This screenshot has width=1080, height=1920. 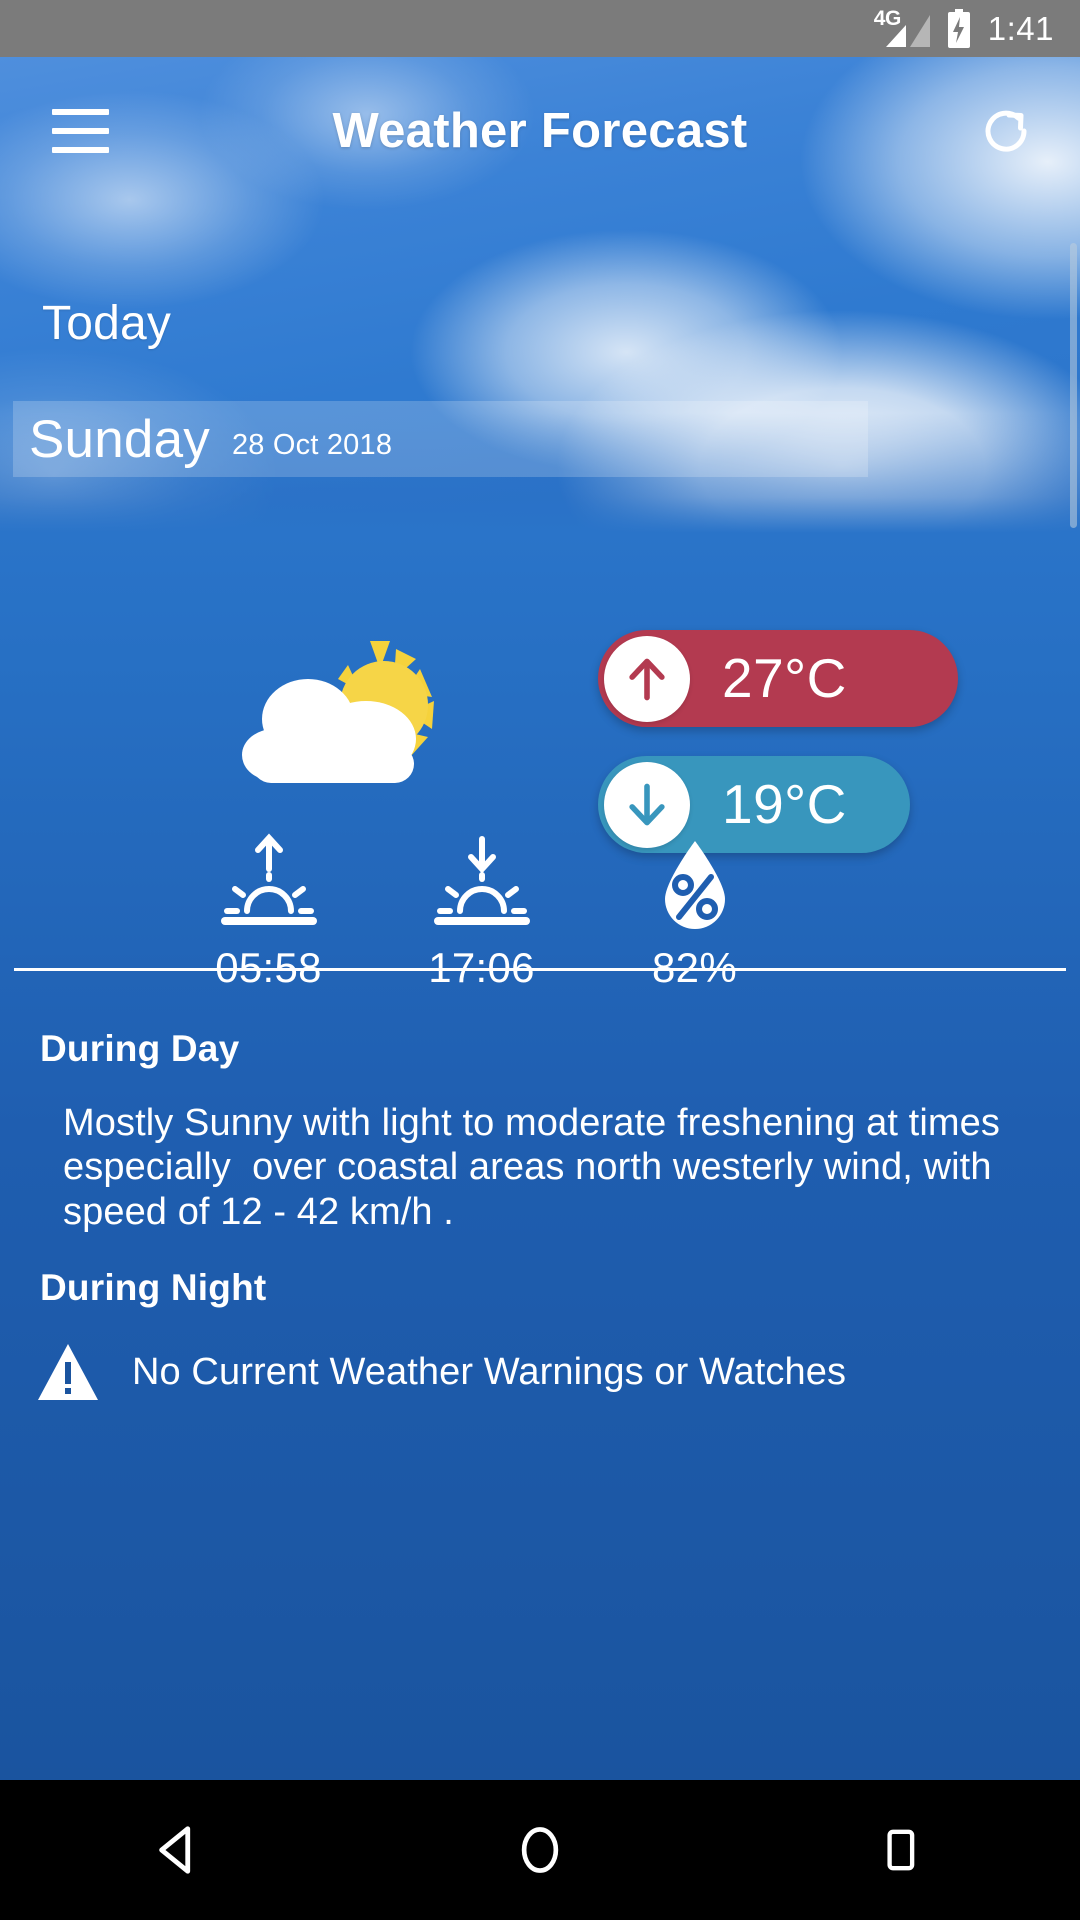 I want to click on section-divider, so click(x=540, y=969).